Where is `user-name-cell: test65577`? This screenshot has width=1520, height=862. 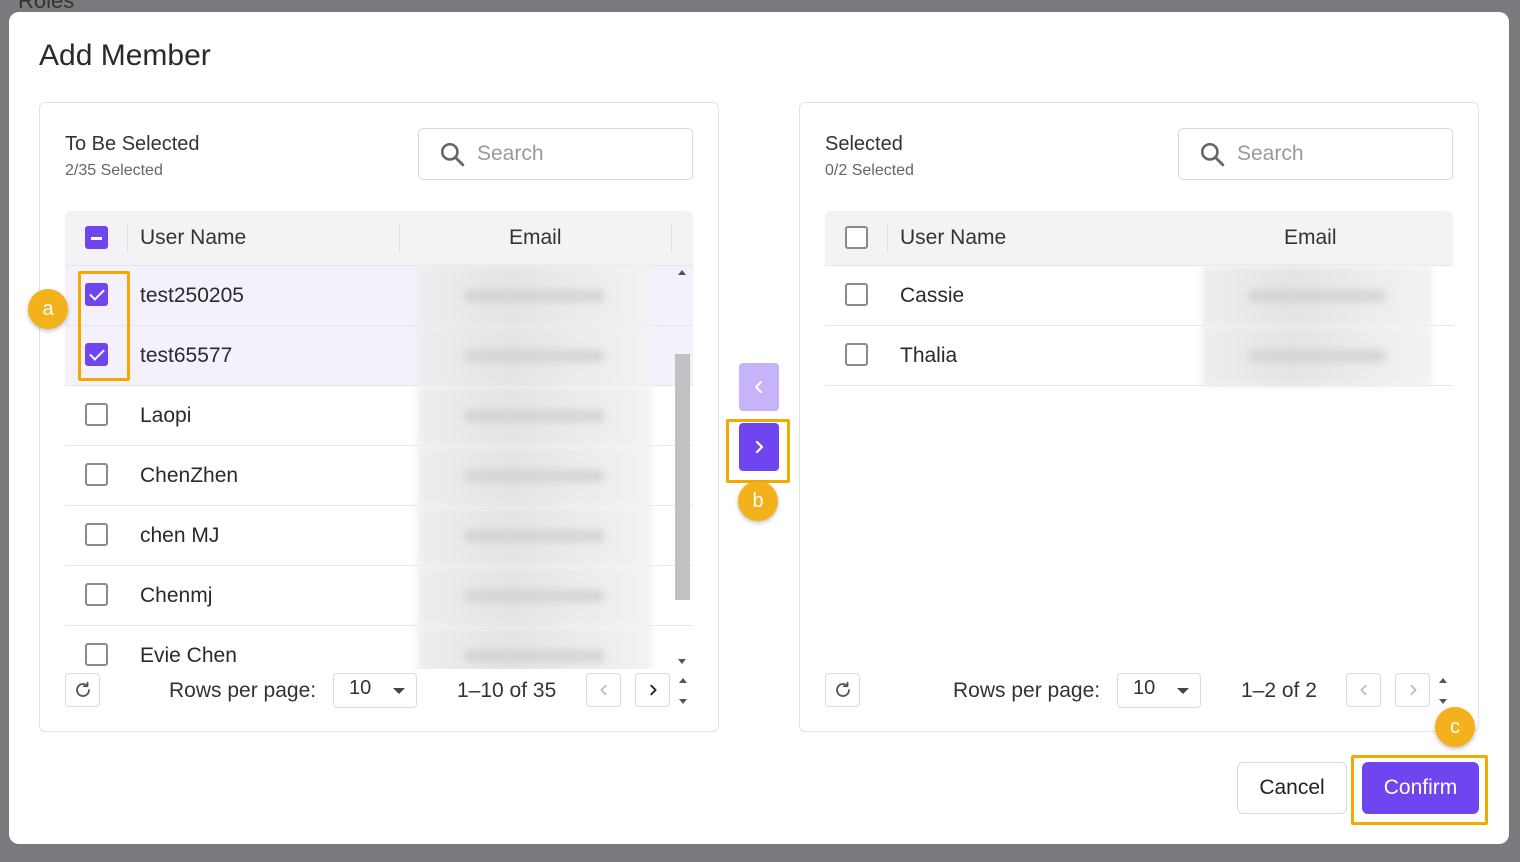
user-name-cell: test65577 is located at coordinates (186, 355).